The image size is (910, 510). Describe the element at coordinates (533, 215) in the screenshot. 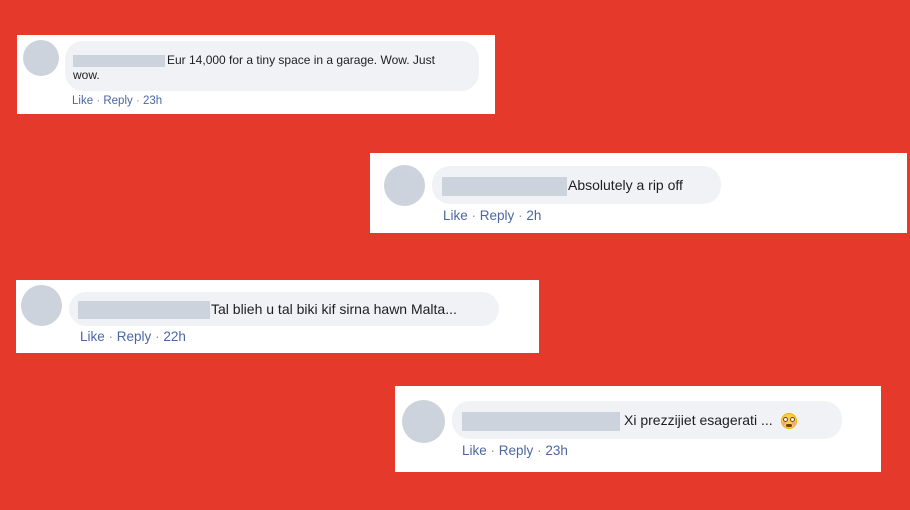

I see `timestamp: 2h` at that location.